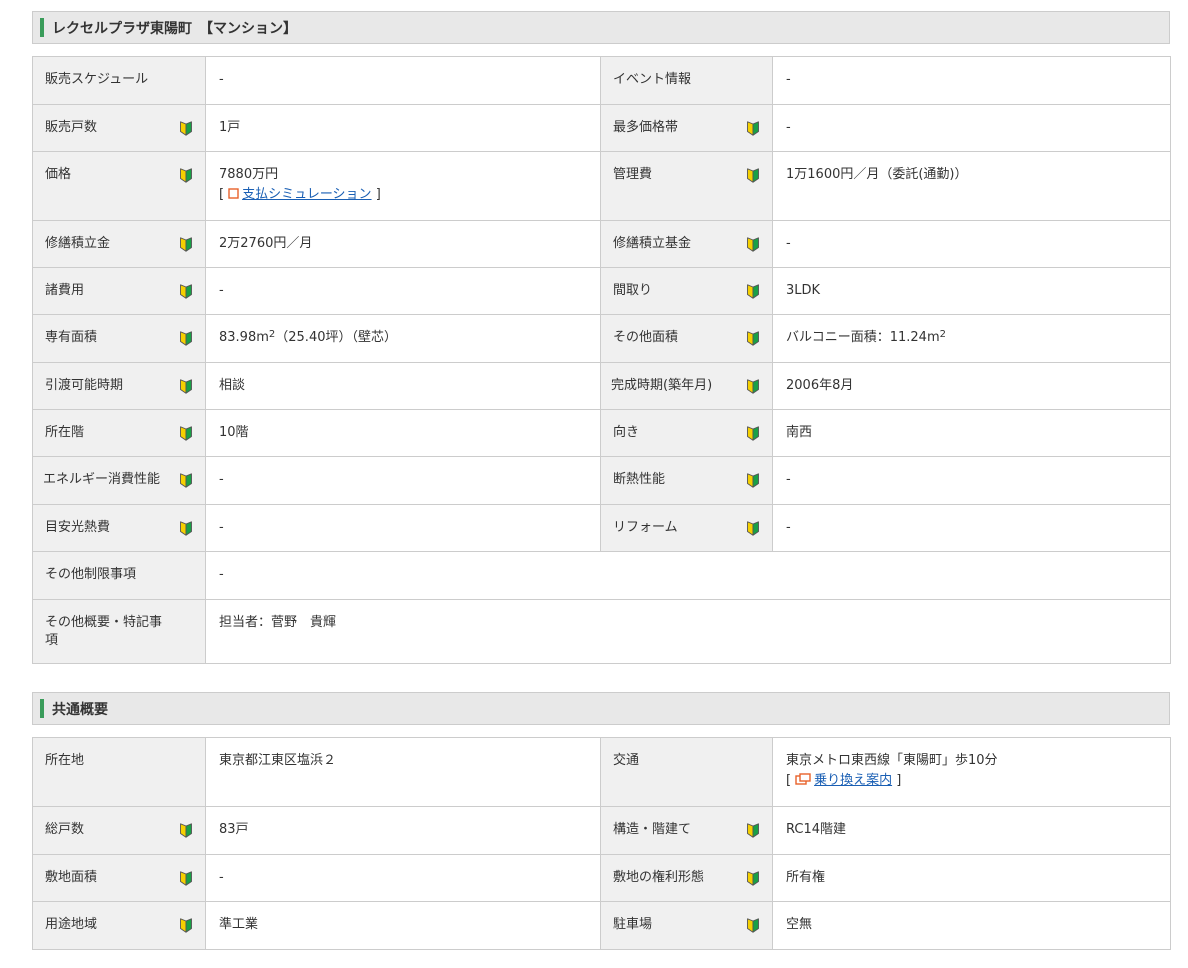 The width and height of the screenshot is (1188, 968). I want to click on spec-label-cell: 断熱性能, so click(686, 480).